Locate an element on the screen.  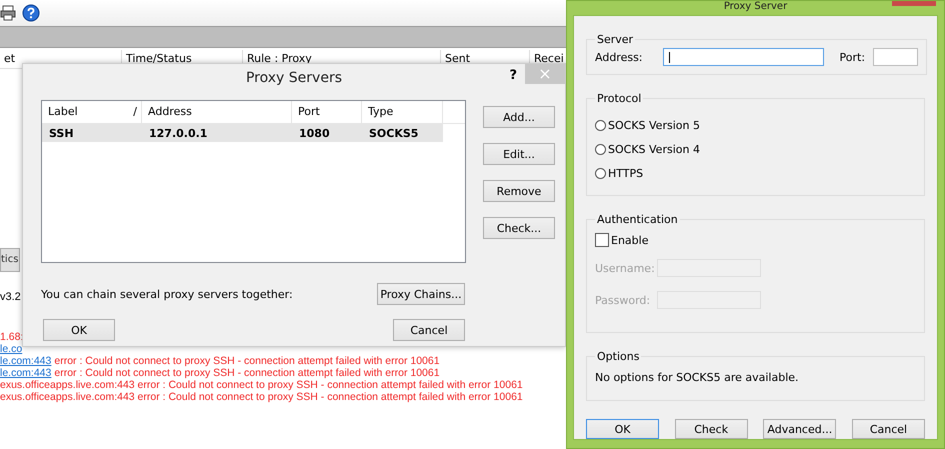
radio-label: SOCKS Version 4 is located at coordinates (654, 149).